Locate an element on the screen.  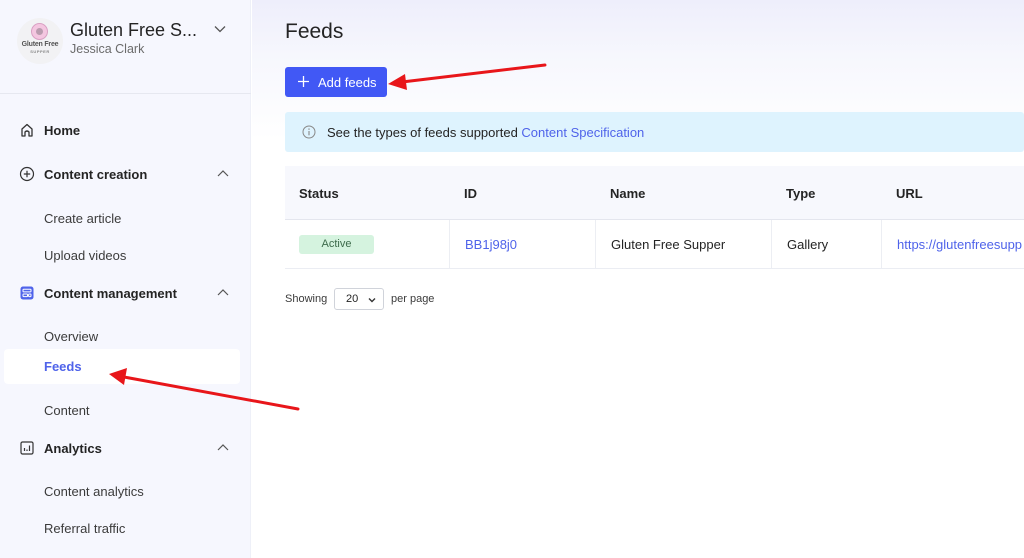
feed-name: Gluten Free Supper is located at coordinates (668, 244).